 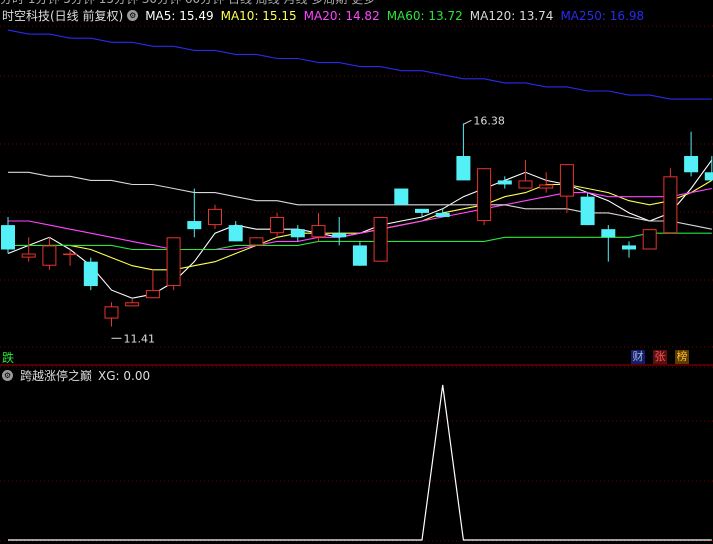 What do you see at coordinates (638, 357) in the screenshot?
I see `finance-badge: 财` at bounding box center [638, 357].